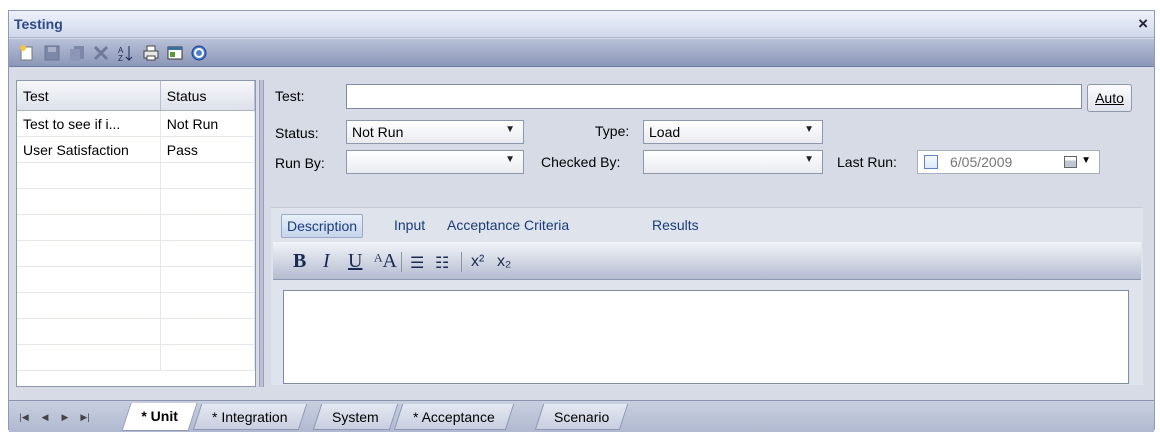 The height and width of the screenshot is (434, 1160). Describe the element at coordinates (77, 53) in the screenshot. I see `copy-icon` at that location.